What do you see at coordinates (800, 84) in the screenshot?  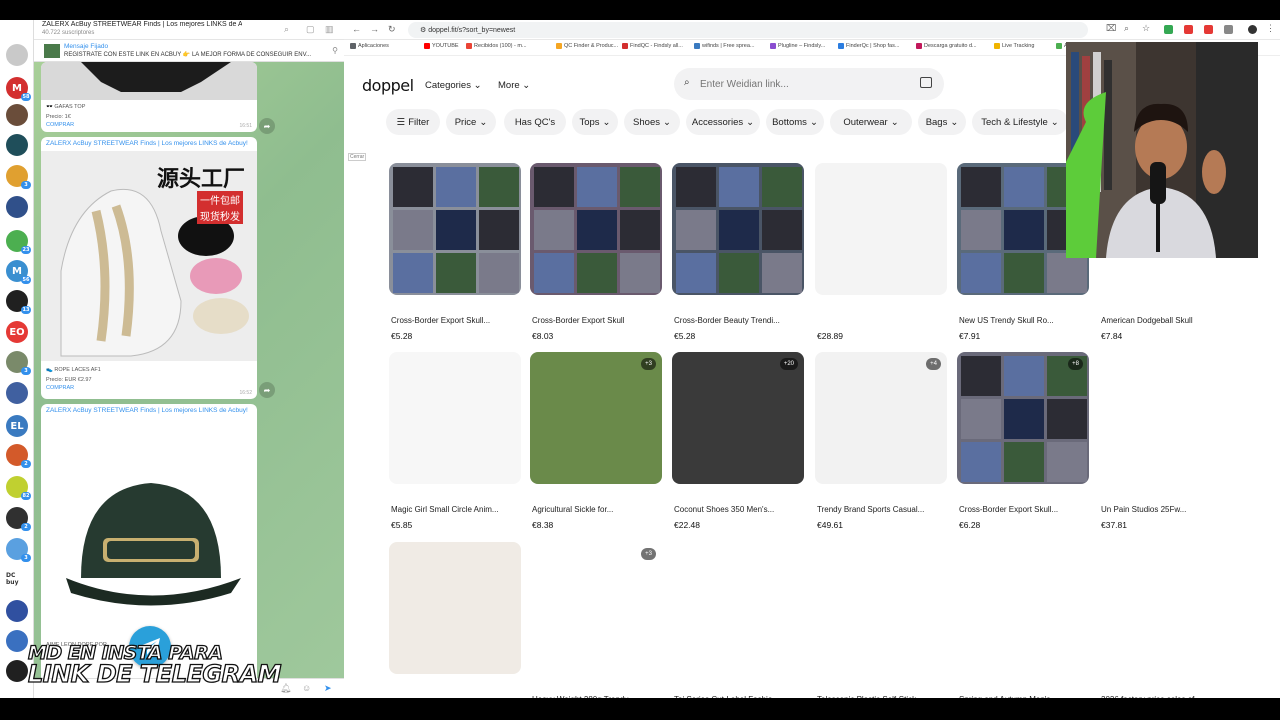 I see `search-input` at bounding box center [800, 84].